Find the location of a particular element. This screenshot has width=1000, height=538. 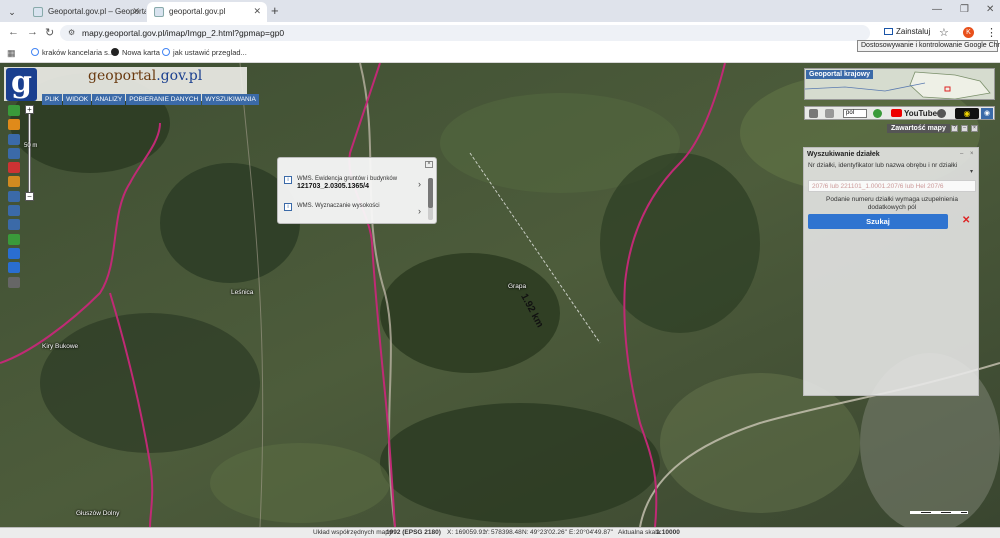

zoom-out-button: − is located at coordinates (29, 196).